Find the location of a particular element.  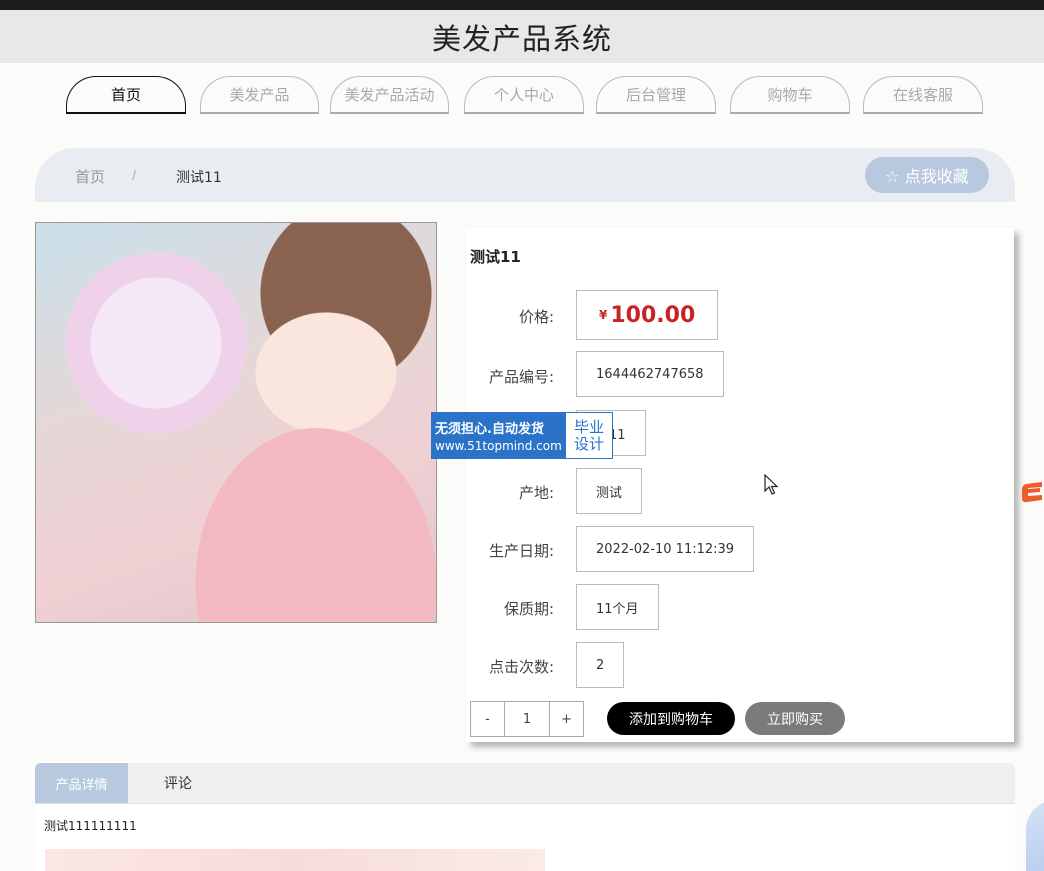

window-top-strip is located at coordinates (522, 5).